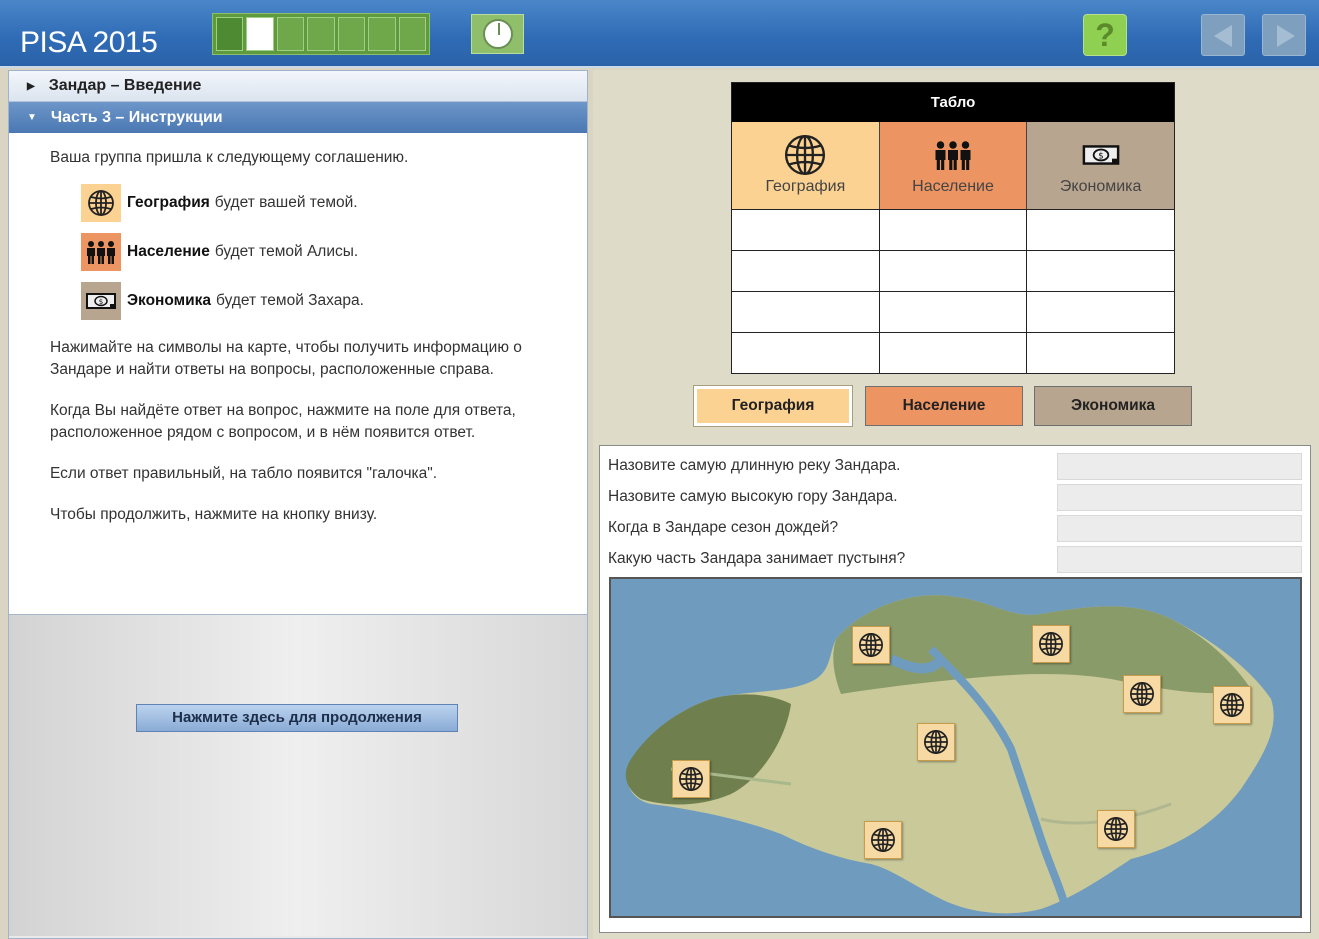 The height and width of the screenshot is (939, 1319). Describe the element at coordinates (757, 558) in the screenshot. I see `question-text: Какую часть Зандара занимает пустыня?` at that location.